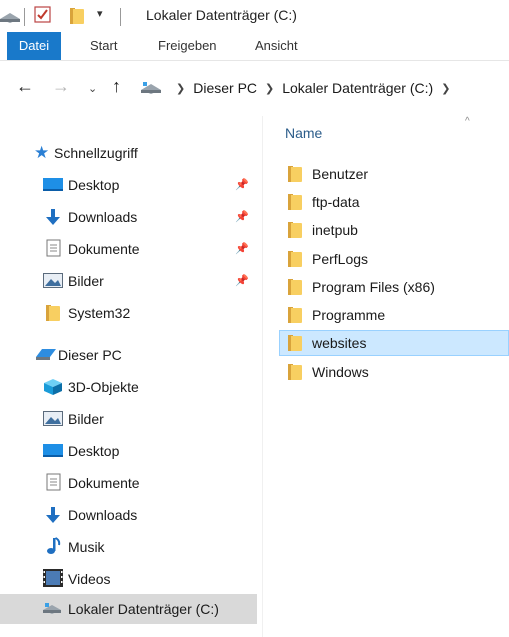 The image size is (509, 637). I want to click on up-arrow-icon: ↑, so click(116, 86).